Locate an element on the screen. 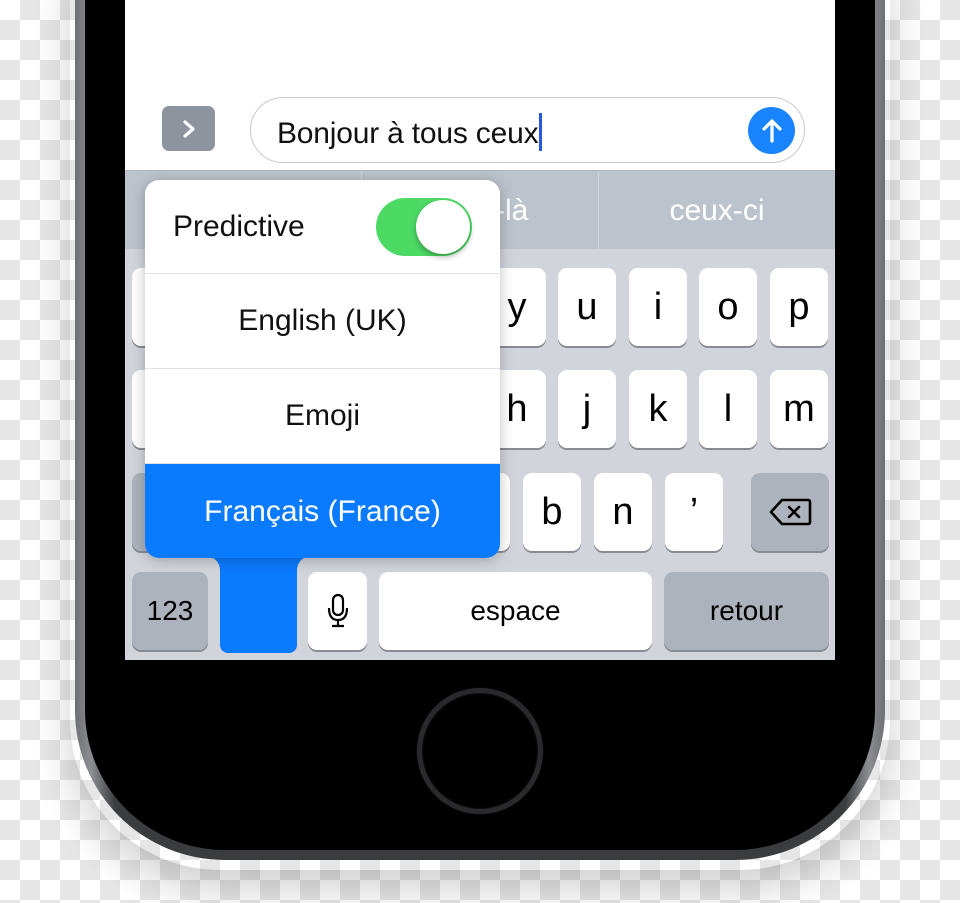 The width and height of the screenshot is (960, 903). key-l: l is located at coordinates (728, 409).